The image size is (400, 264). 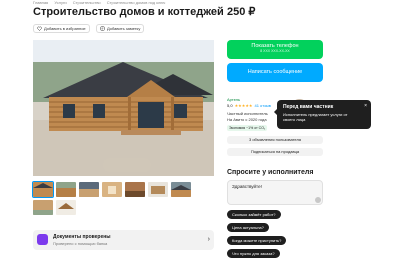 I want to click on message-input: Здравствуйте!, so click(x=275, y=192).